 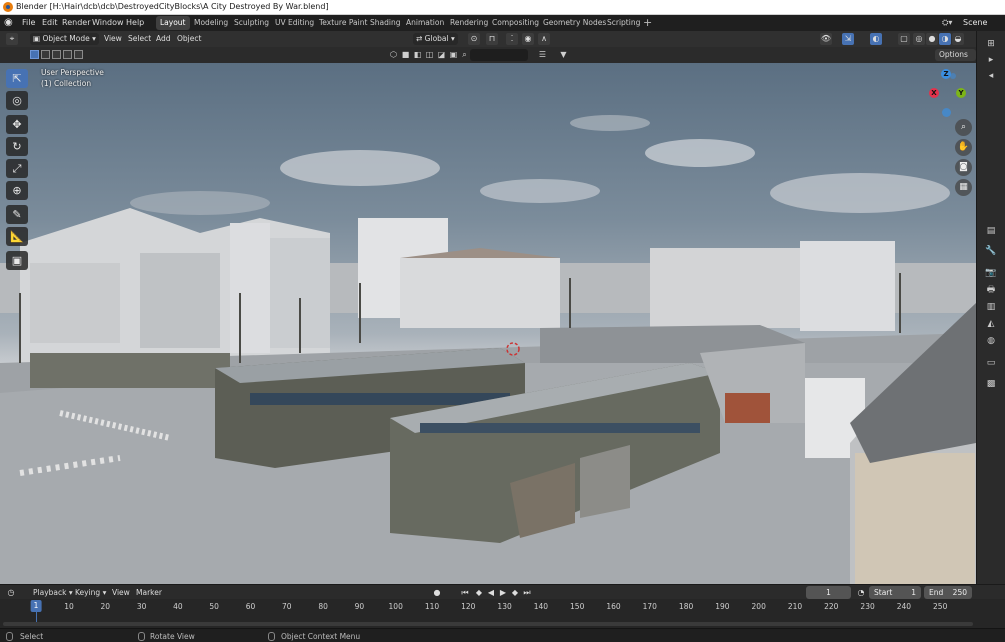 I want to click on select-box-tool-icon: ⇱, so click(x=17, y=78).